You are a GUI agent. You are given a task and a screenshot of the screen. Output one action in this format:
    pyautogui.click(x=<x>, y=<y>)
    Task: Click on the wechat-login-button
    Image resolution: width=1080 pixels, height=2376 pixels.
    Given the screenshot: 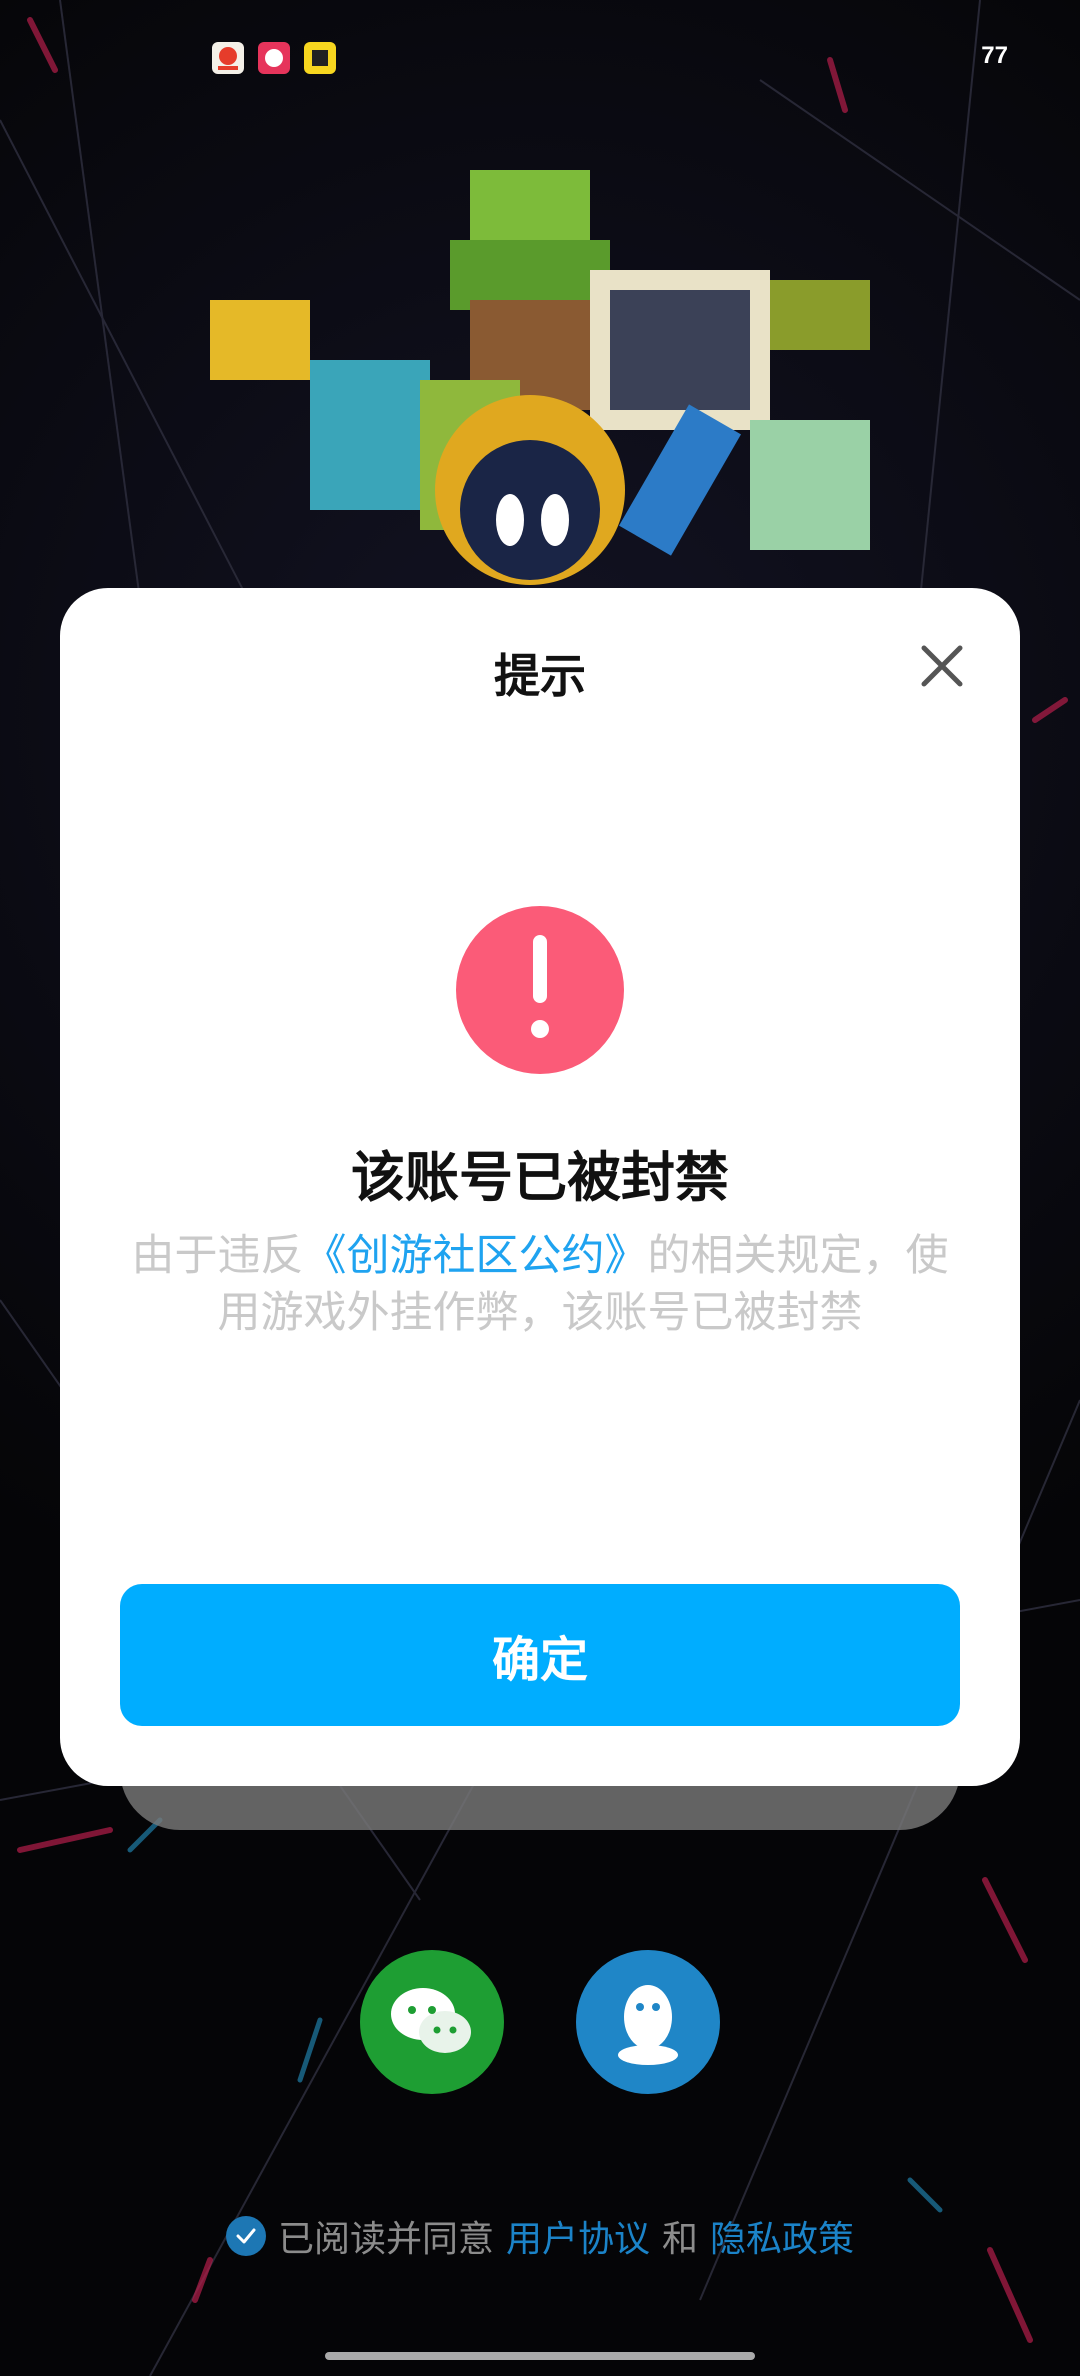 What is the action you would take?
    pyautogui.click(x=432, y=2022)
    